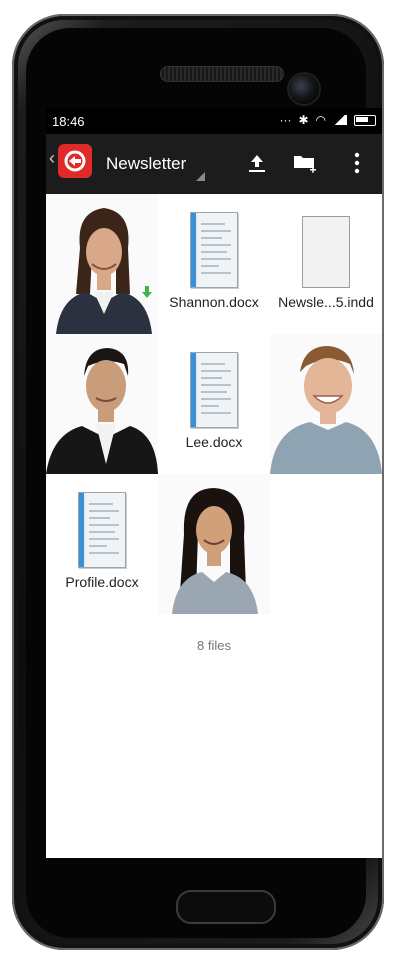 This screenshot has width=395, height=958. I want to click on wifi-icon: ◠, so click(320, 120).